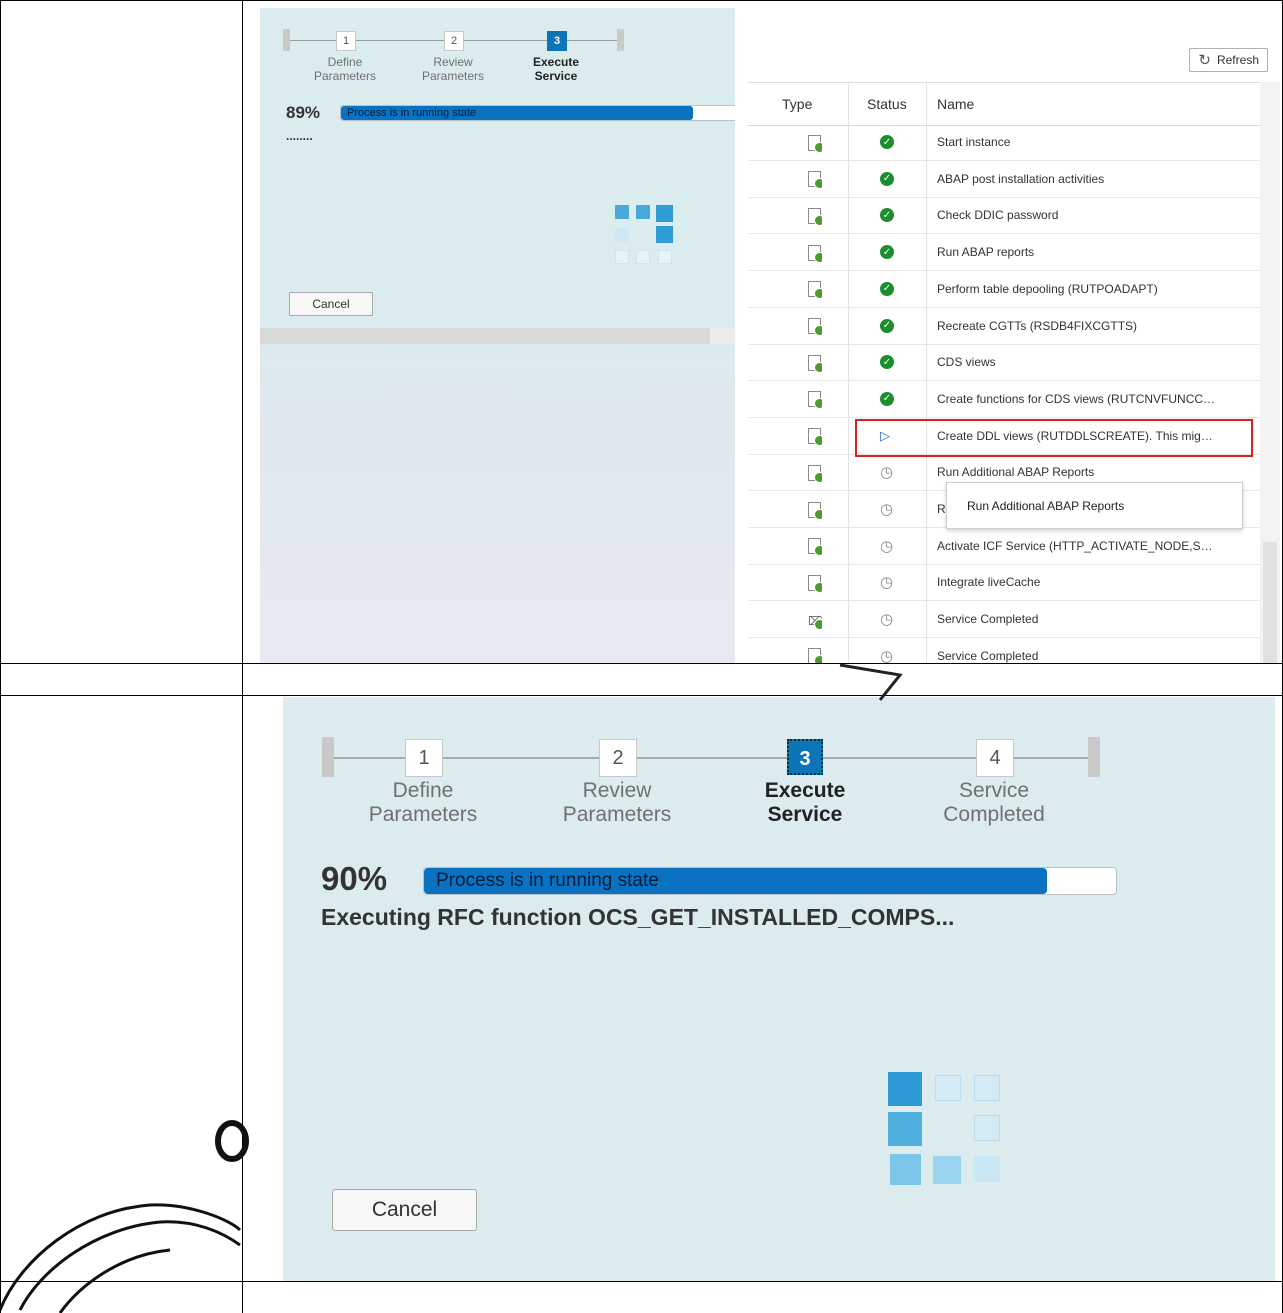 The height and width of the screenshot is (1313, 1283). What do you see at coordinates (1004, 363) in the screenshot?
I see `table-row: ✓ CDS views` at bounding box center [1004, 363].